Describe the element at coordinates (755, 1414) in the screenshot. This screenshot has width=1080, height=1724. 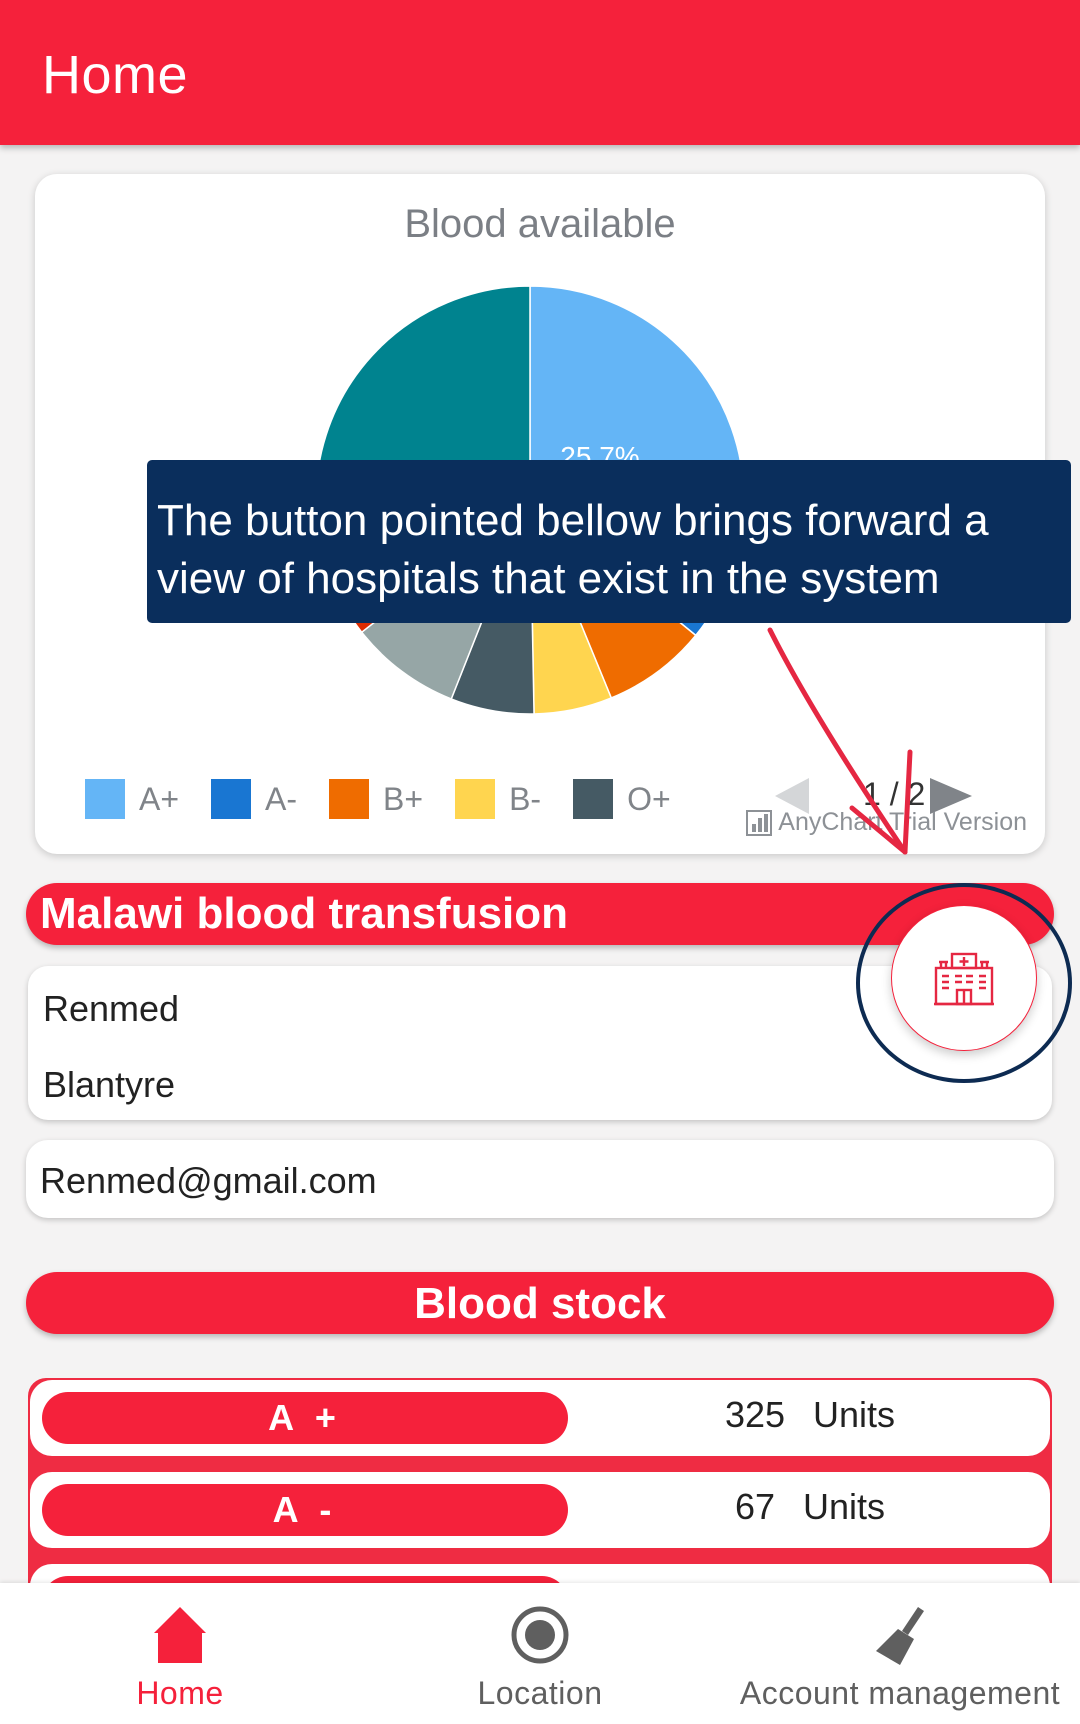
I see `stock-amount: 325` at that location.